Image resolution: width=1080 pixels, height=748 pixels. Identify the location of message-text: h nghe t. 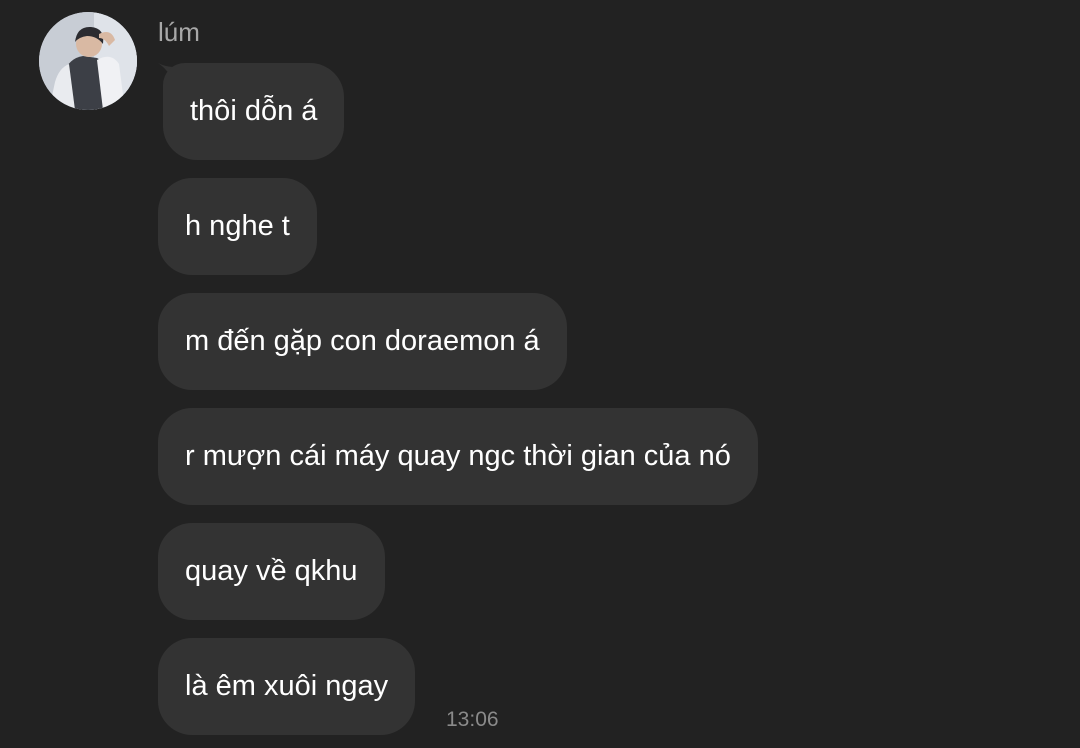
(237, 226).